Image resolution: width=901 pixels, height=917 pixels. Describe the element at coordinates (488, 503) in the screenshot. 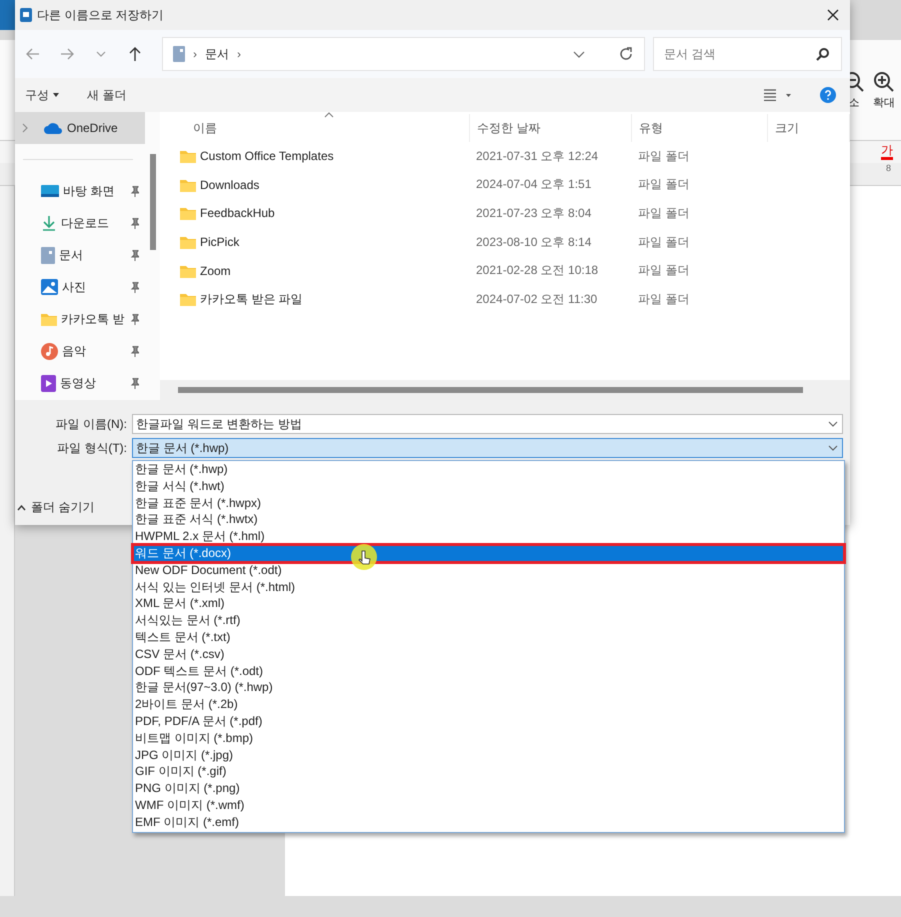

I see `dropdown-option: 한글 표준 문서 (*.hwpx)` at that location.